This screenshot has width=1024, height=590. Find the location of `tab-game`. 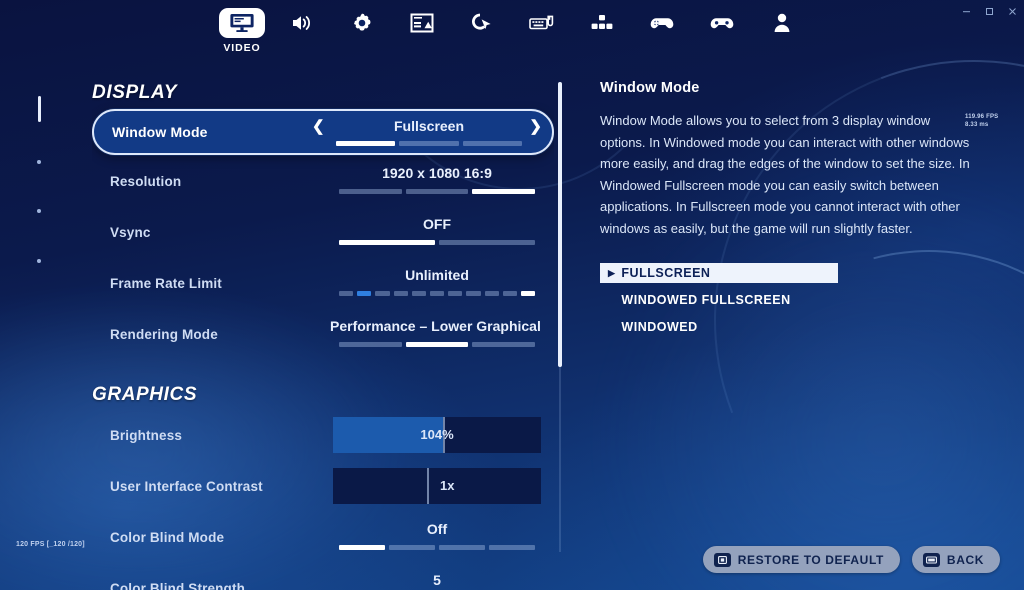

tab-game is located at coordinates (362, 23).